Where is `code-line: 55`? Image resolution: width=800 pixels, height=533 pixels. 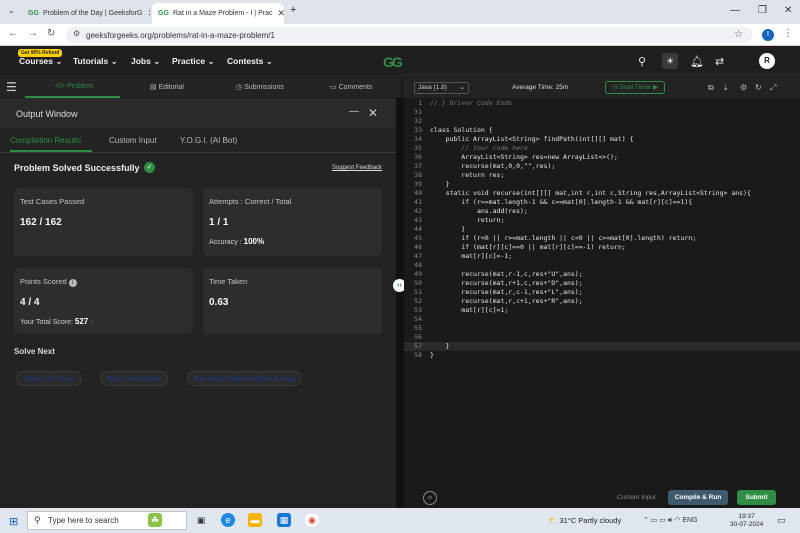
code-line: 55 is located at coordinates (602, 328).